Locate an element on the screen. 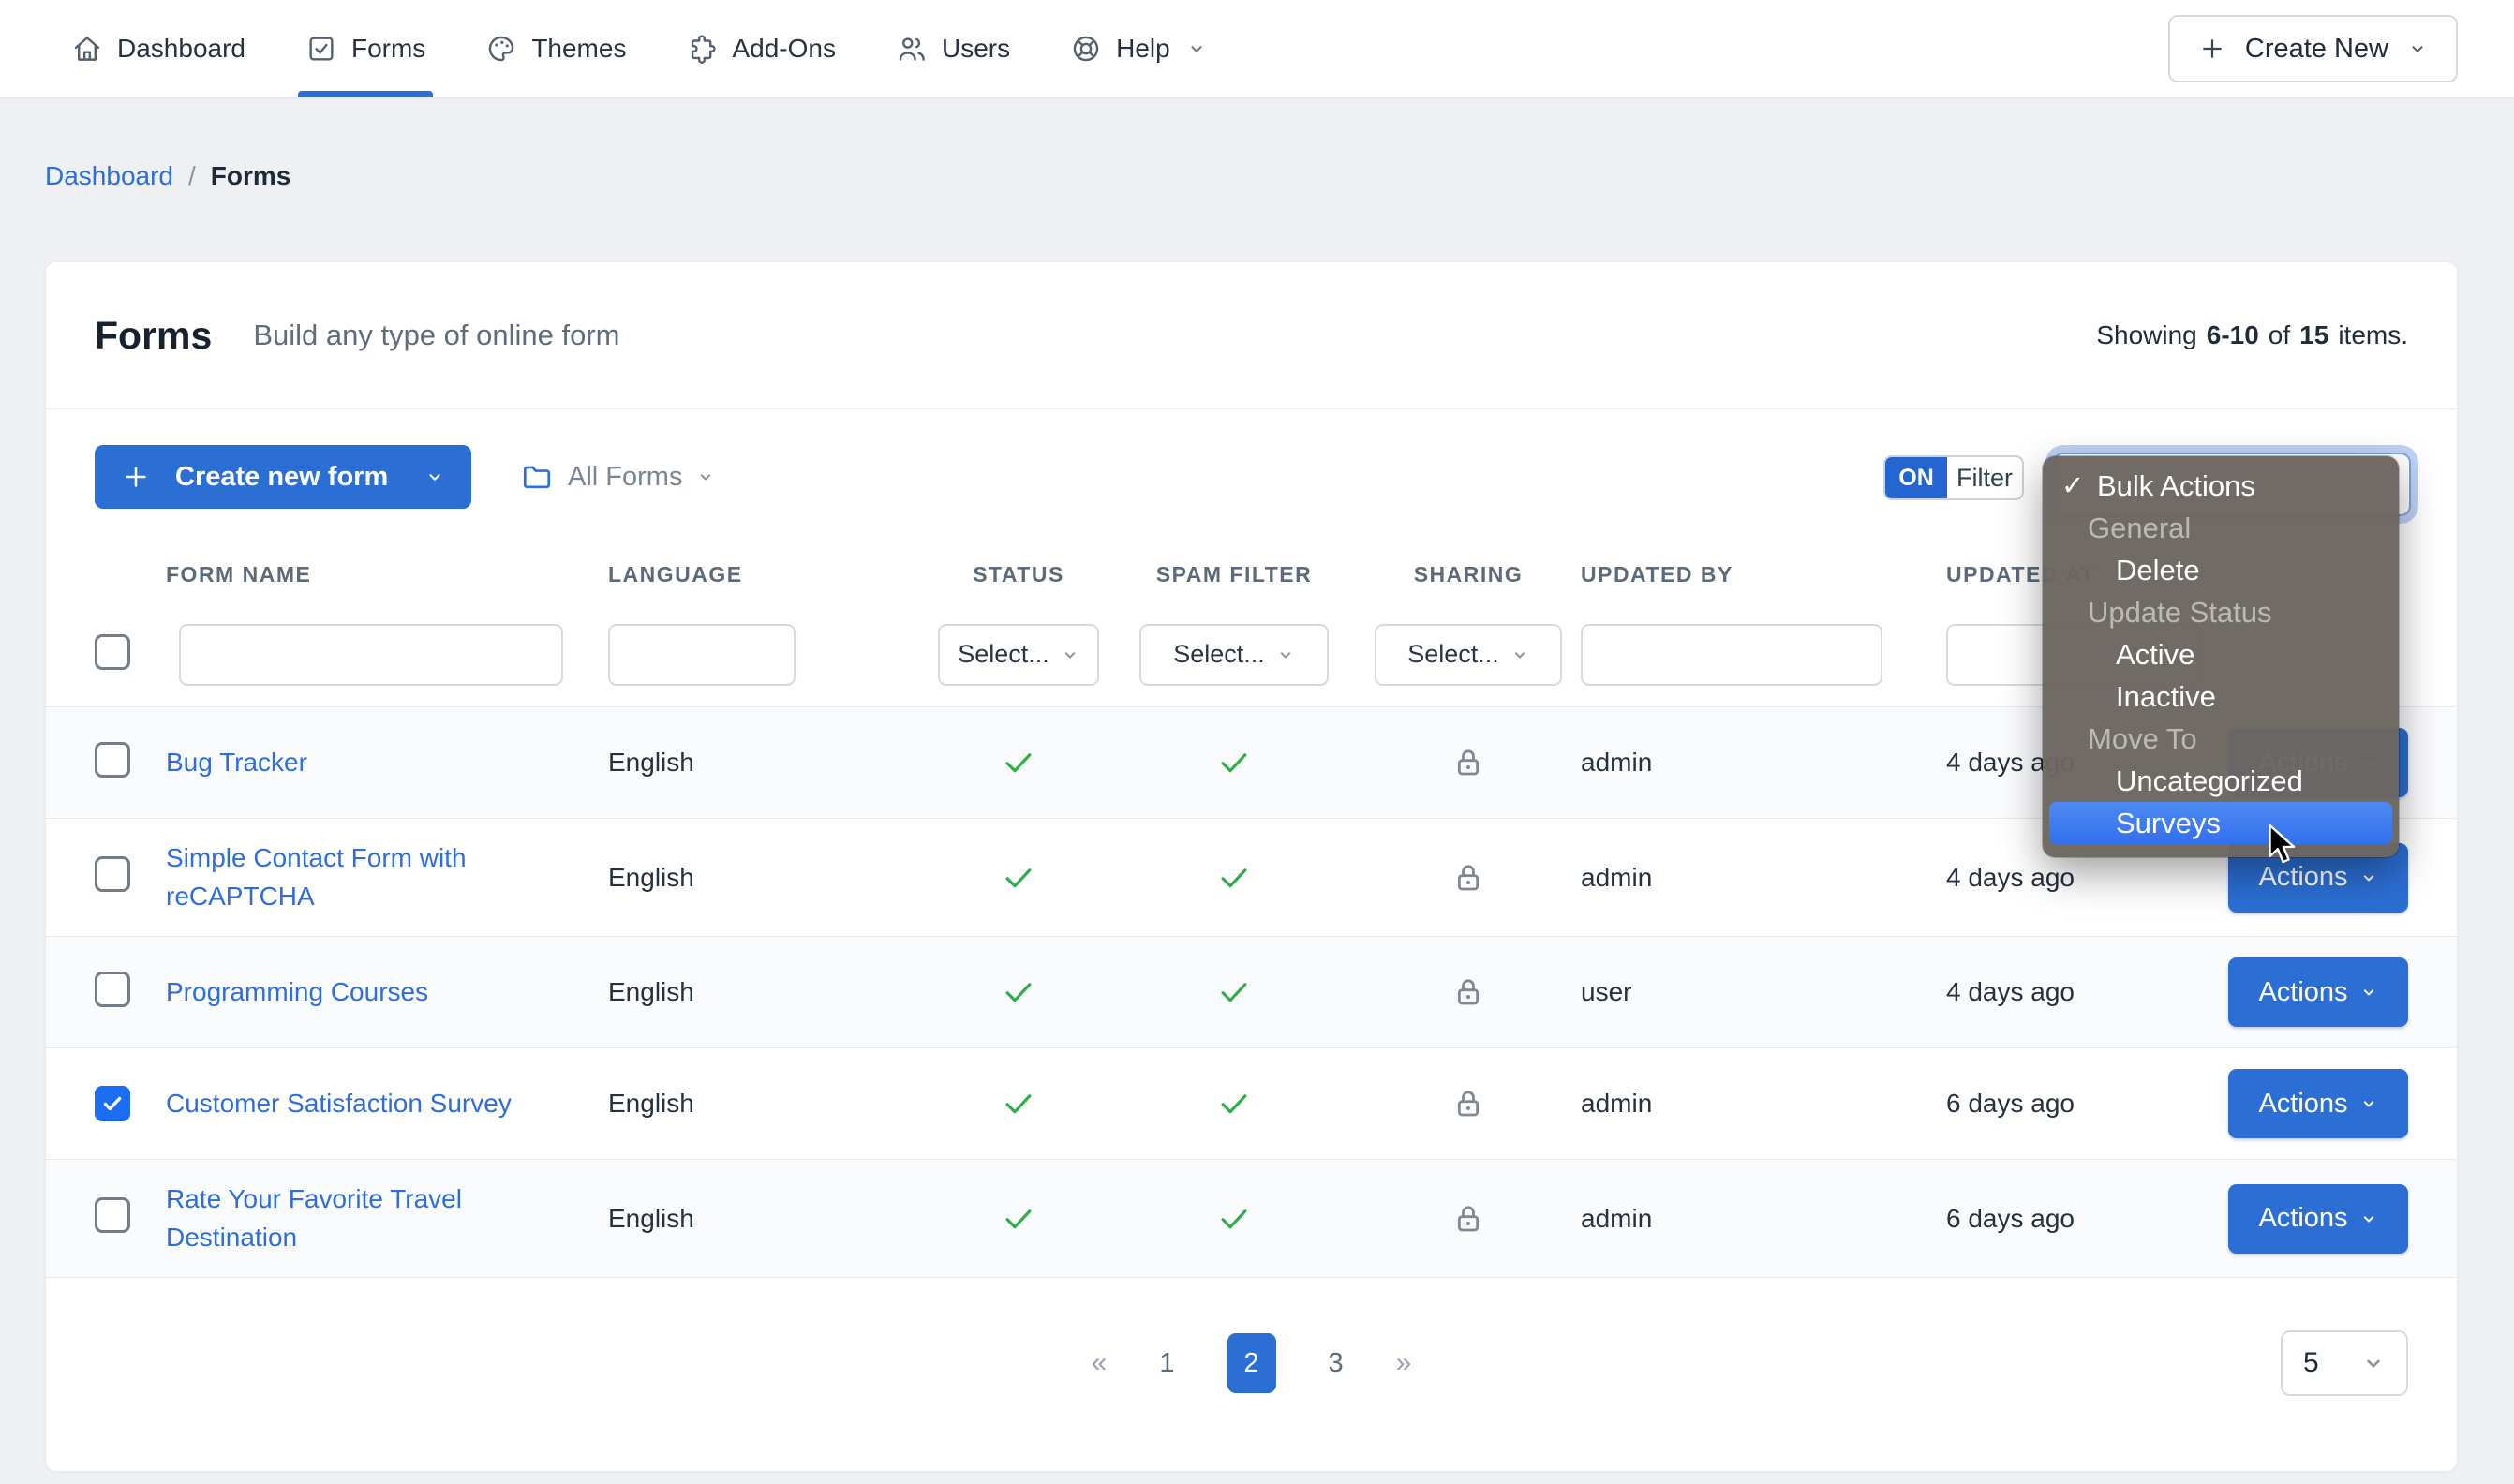 The width and height of the screenshot is (2514, 1484). select-all-checkbox is located at coordinates (112, 652).